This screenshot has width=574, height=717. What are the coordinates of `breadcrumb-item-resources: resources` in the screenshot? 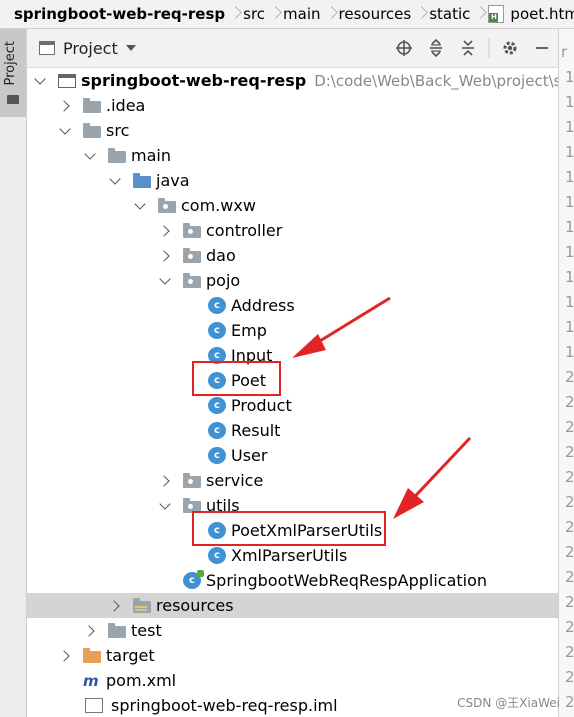 It's located at (372, 14).